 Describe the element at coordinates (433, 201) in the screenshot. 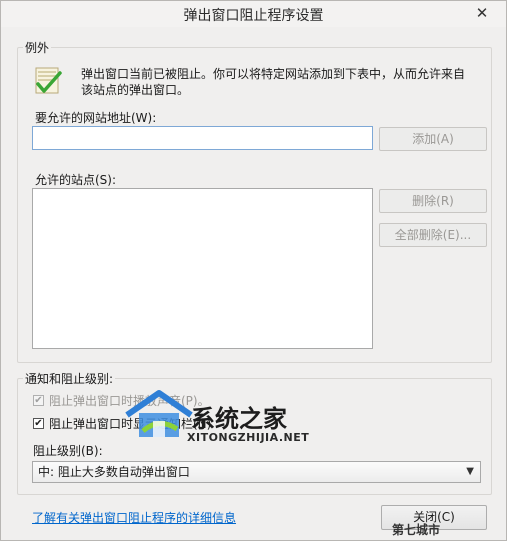

I see `remove-button: 删除(R)` at that location.